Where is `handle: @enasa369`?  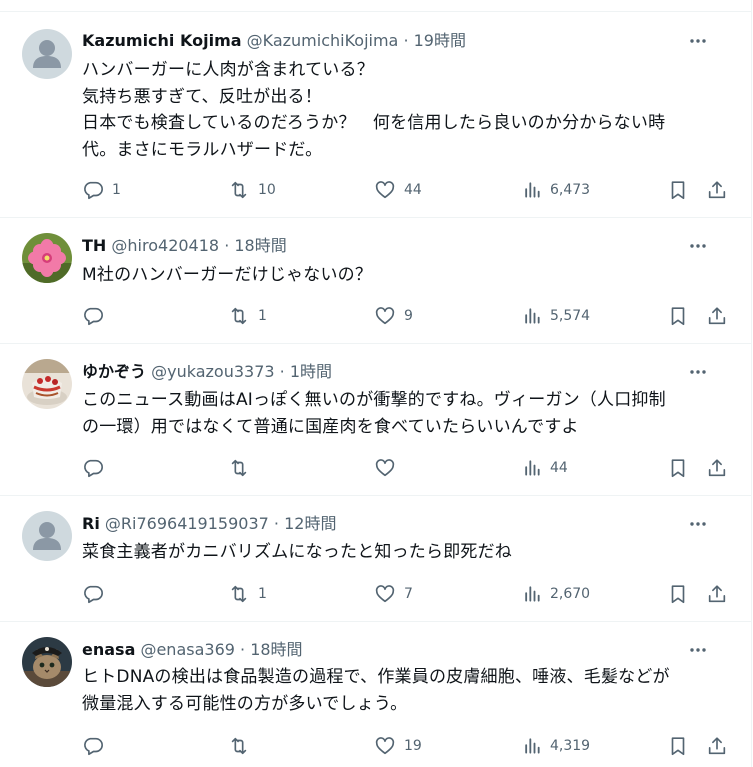
handle: @enasa369 is located at coordinates (187, 649).